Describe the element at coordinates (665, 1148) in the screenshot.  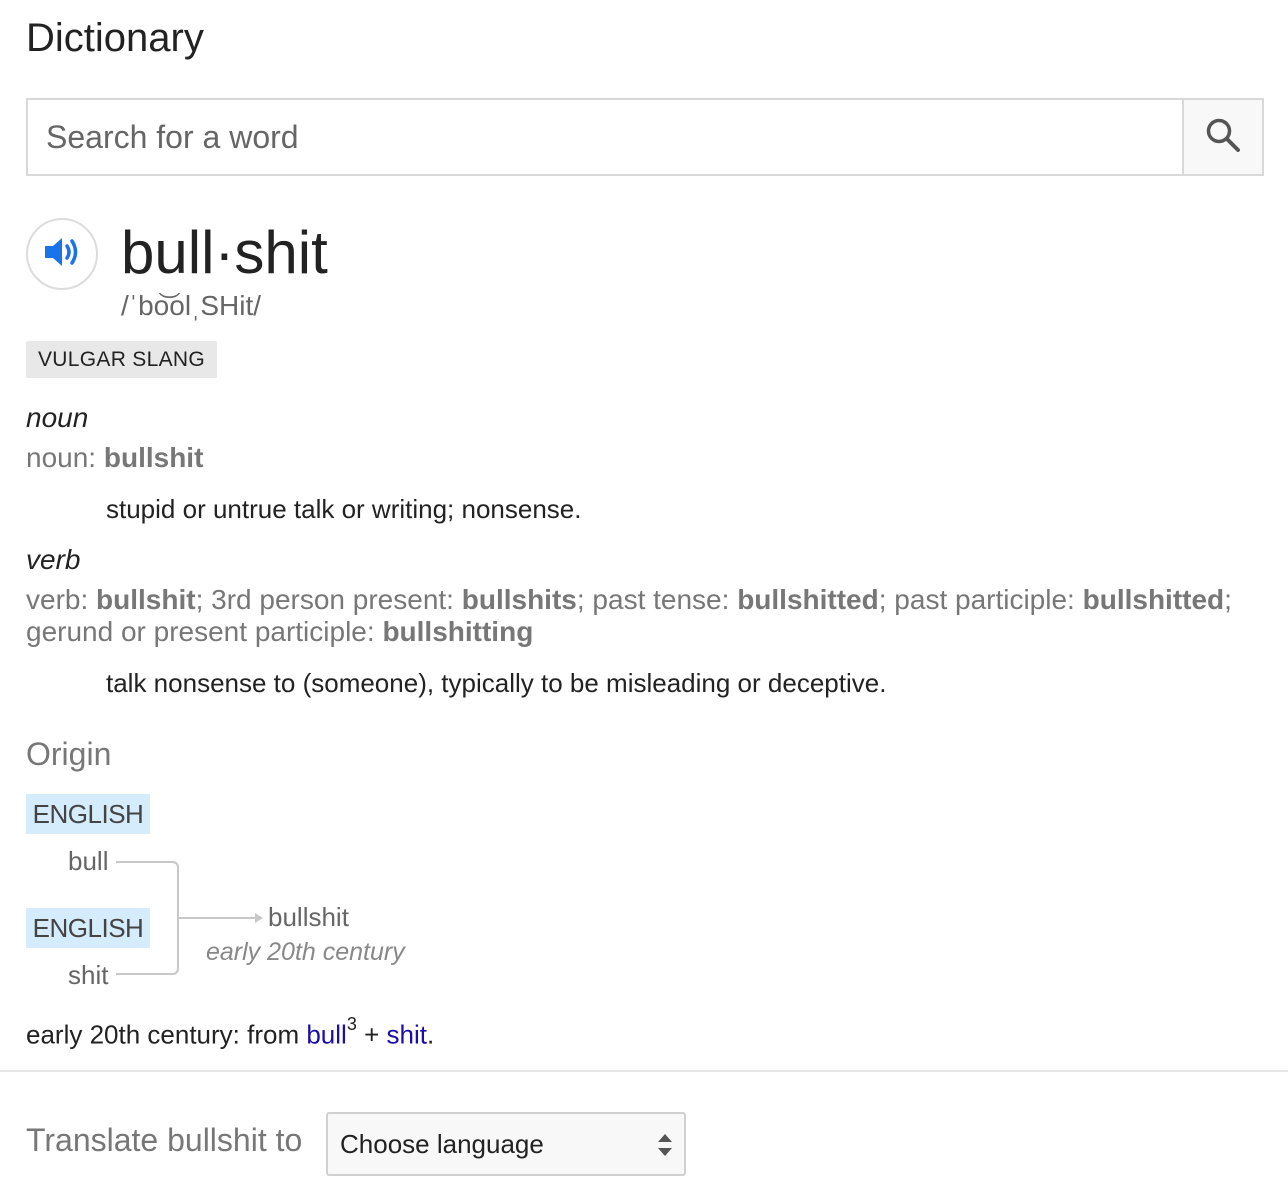
I see `select-arrows-icon` at that location.